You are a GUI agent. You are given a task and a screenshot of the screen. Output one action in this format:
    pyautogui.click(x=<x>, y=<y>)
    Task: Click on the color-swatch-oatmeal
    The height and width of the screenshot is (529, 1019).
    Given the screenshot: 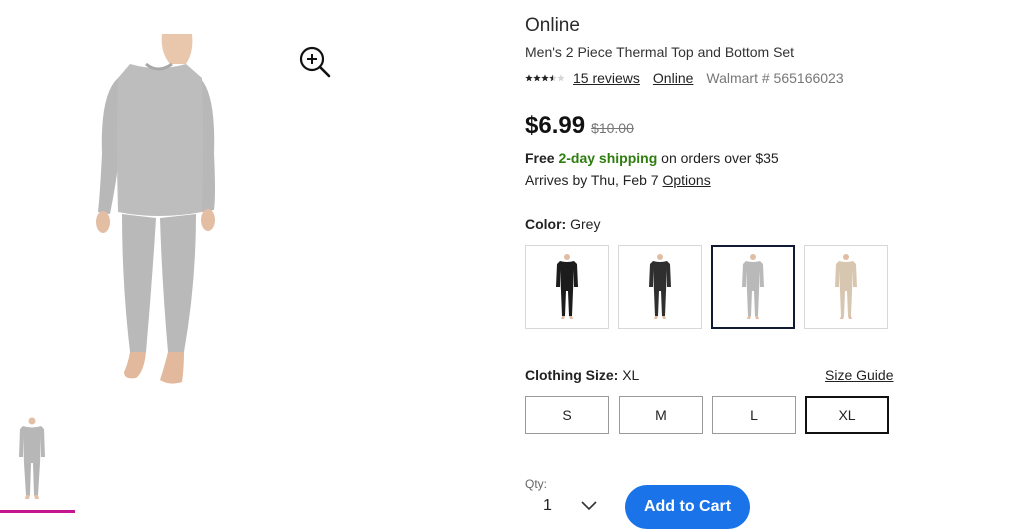 What is the action you would take?
    pyautogui.click(x=846, y=287)
    